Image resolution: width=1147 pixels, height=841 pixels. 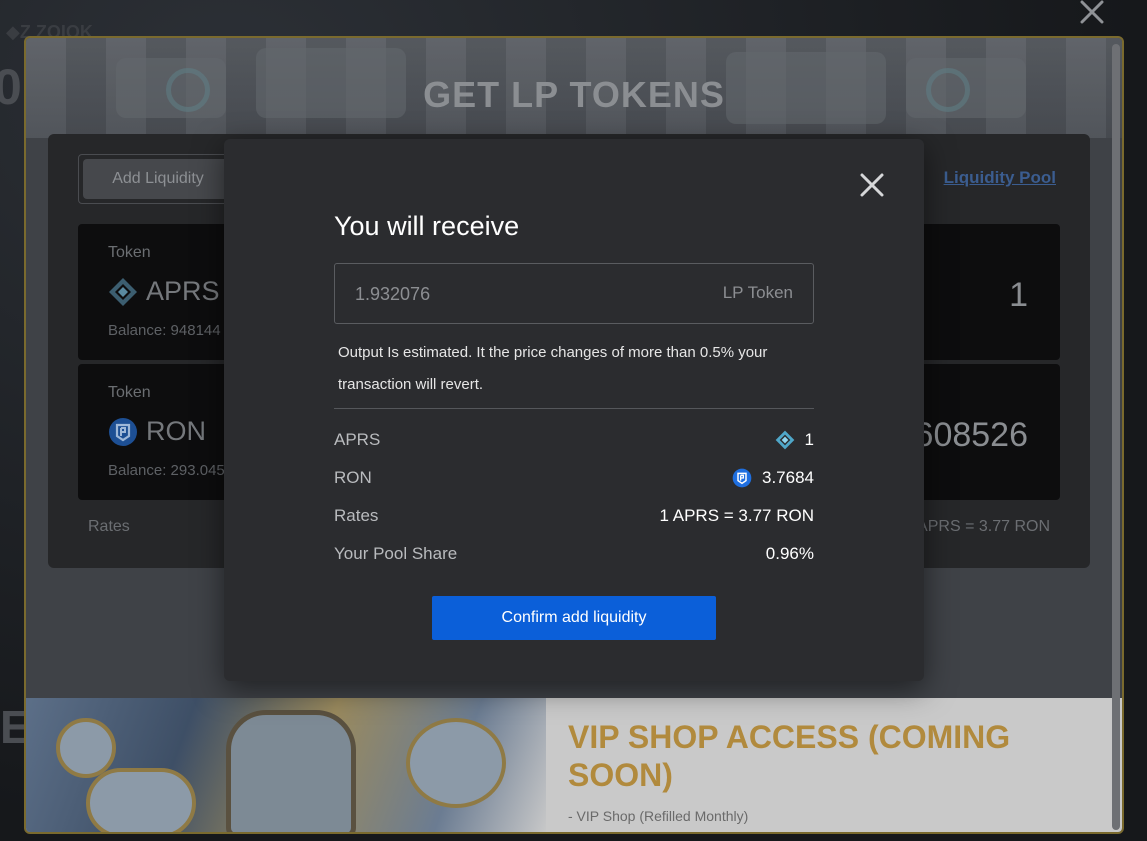 I want to click on summary-row-aprs: APRS 1, so click(x=574, y=440).